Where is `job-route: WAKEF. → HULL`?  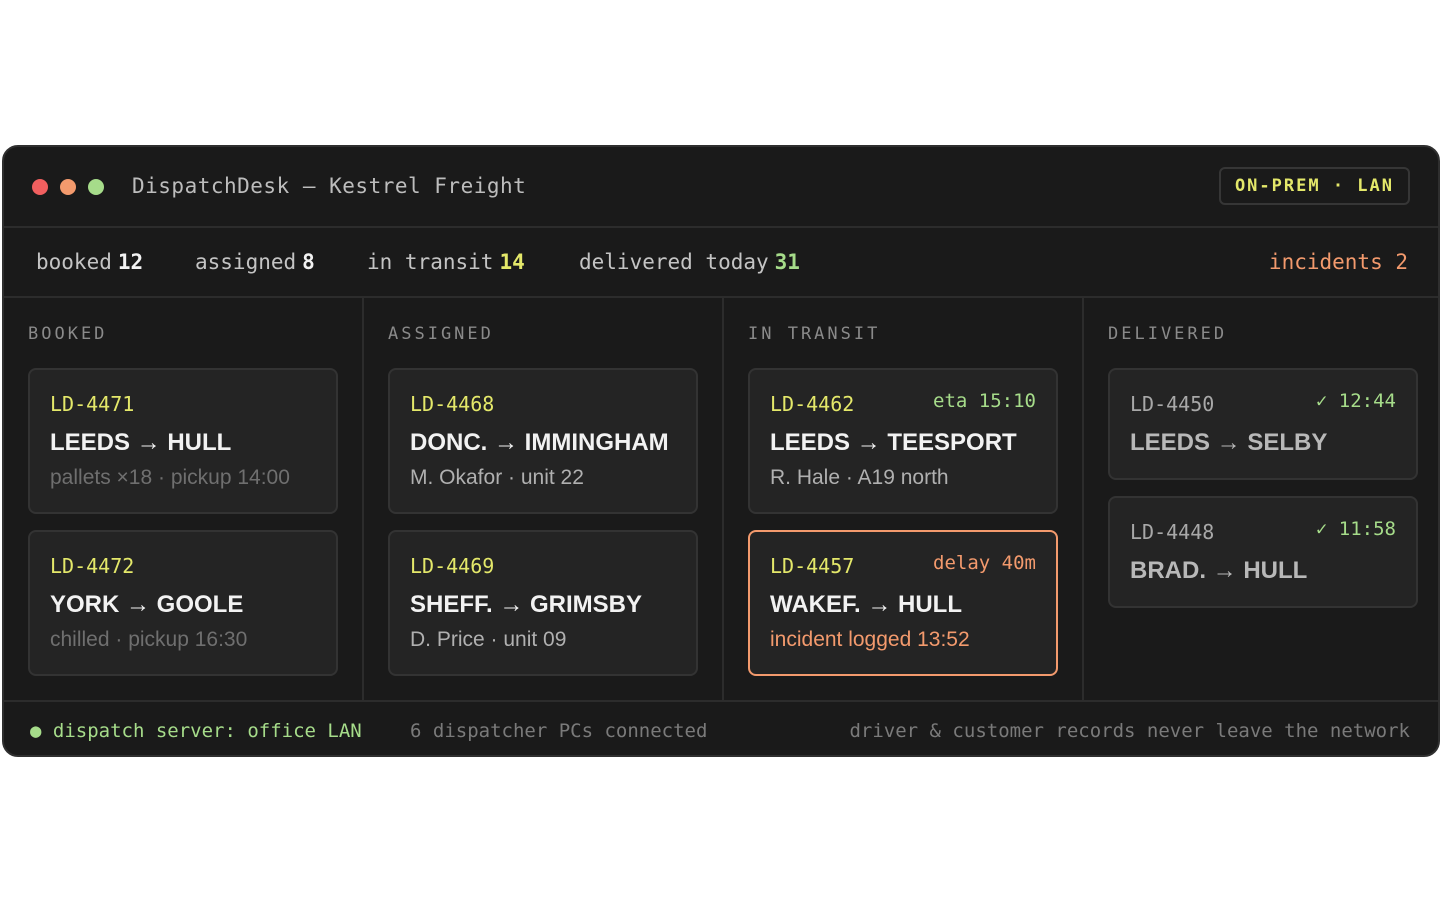 job-route: WAKEF. → HULL is located at coordinates (866, 604).